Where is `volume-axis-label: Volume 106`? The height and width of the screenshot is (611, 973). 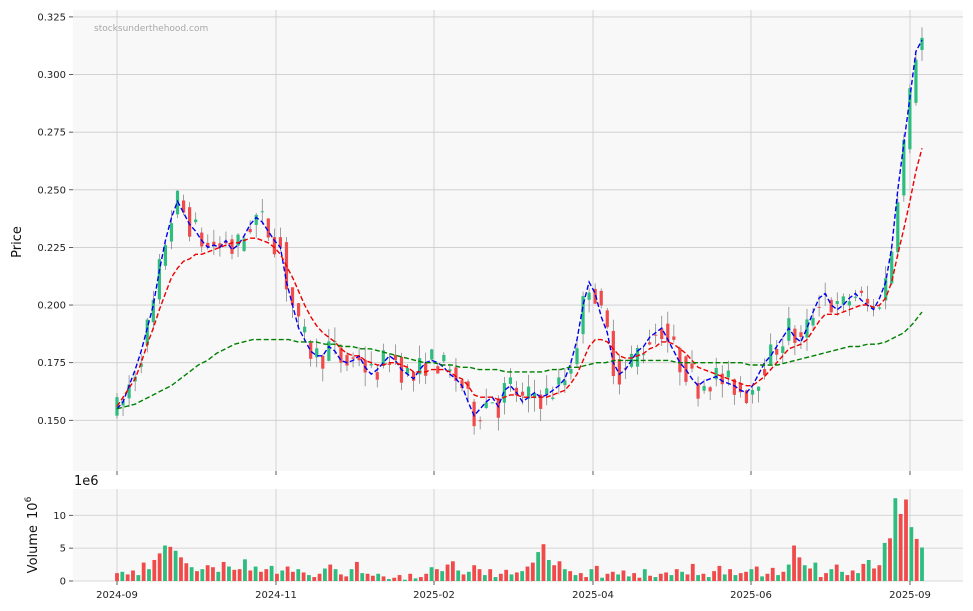 volume-axis-label: Volume 106 is located at coordinates (32, 534).